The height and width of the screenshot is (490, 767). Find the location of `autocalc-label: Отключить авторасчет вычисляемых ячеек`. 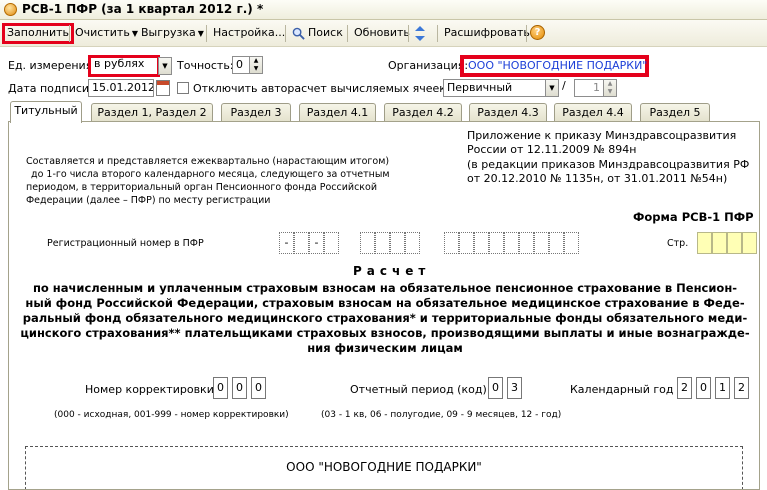

autocalc-label: Отключить авторасчет вычисляемых ячеек is located at coordinates (319, 88).